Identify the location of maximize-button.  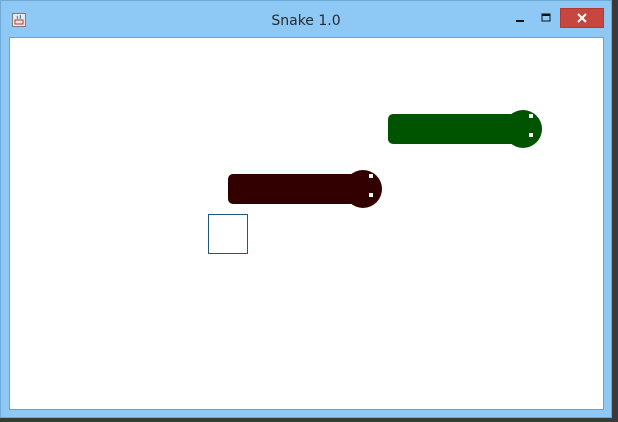
(546, 18).